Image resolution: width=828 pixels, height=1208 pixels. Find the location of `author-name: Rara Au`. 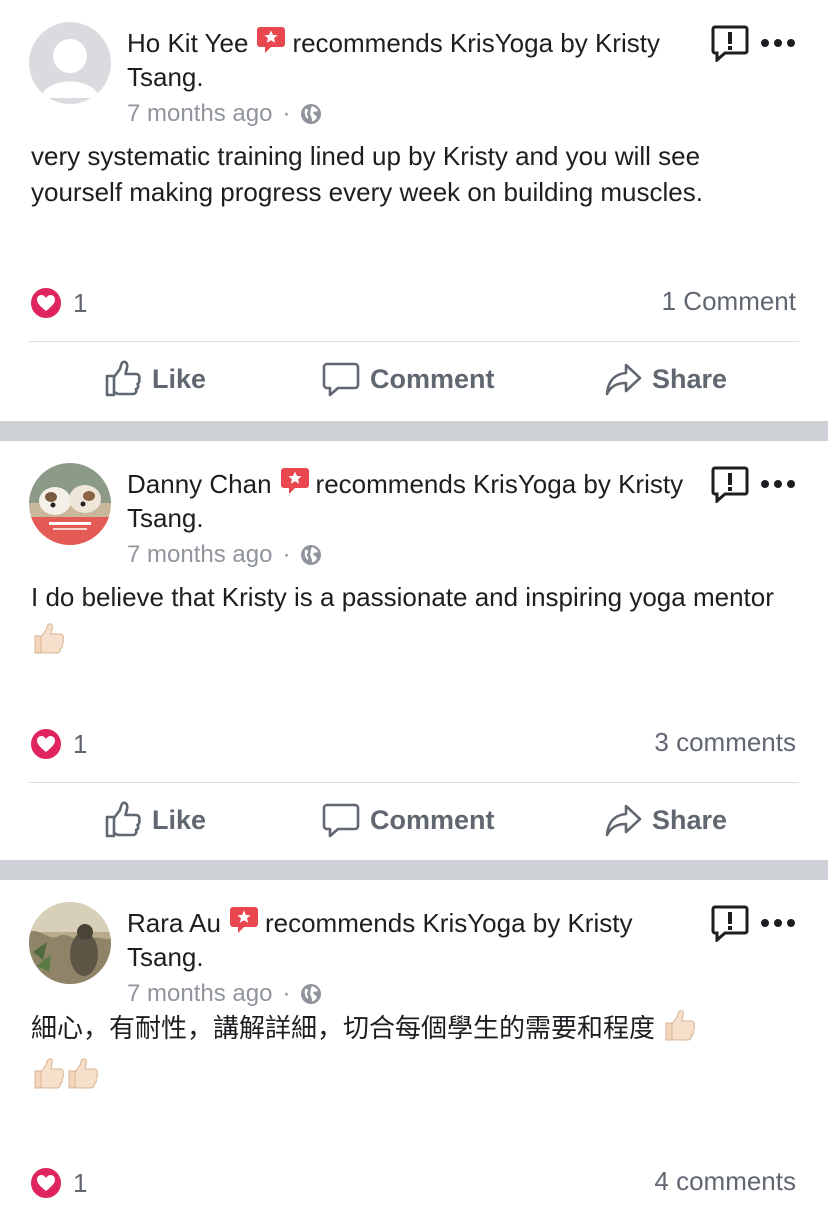

author-name: Rara Au is located at coordinates (174, 923).